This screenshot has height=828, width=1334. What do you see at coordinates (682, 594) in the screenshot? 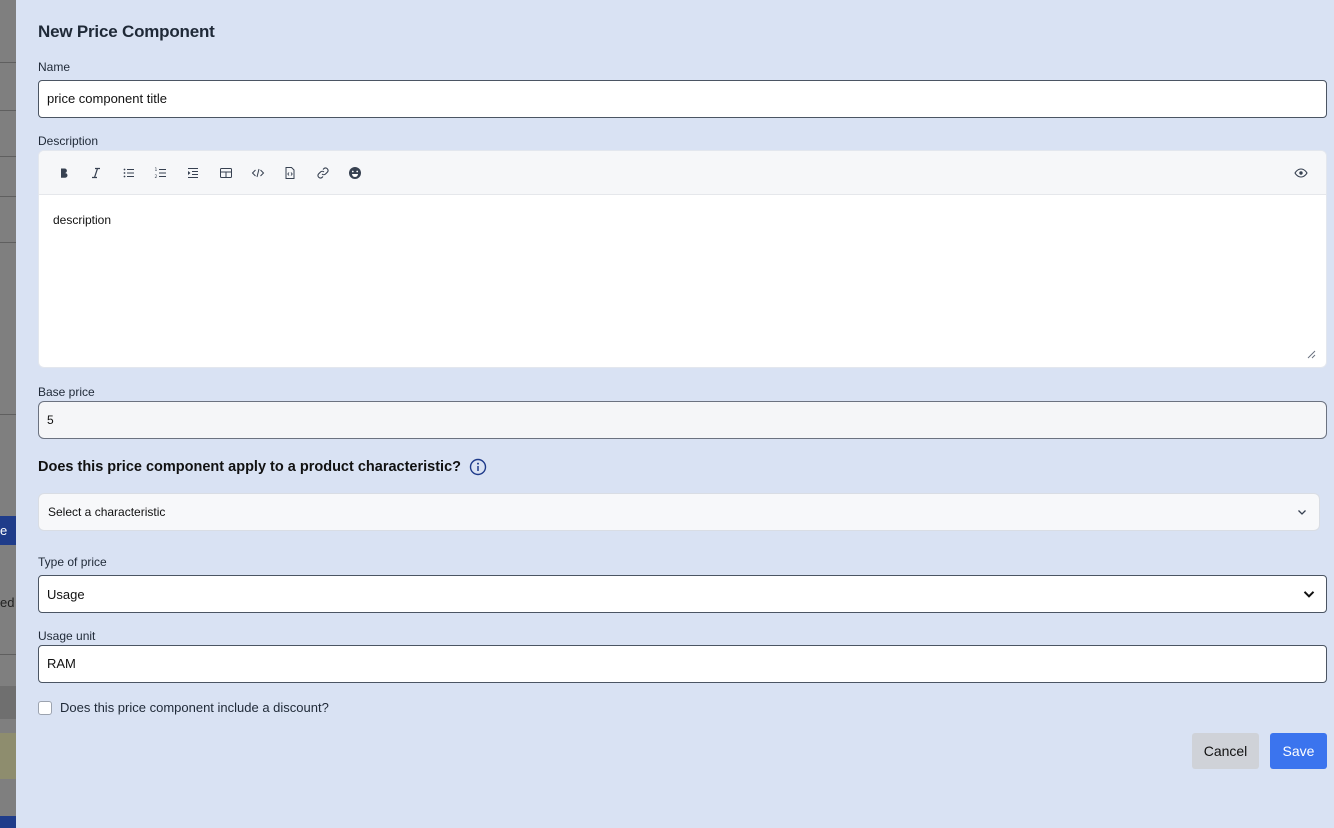
I see `type-of-price-select: Usage` at bounding box center [682, 594].